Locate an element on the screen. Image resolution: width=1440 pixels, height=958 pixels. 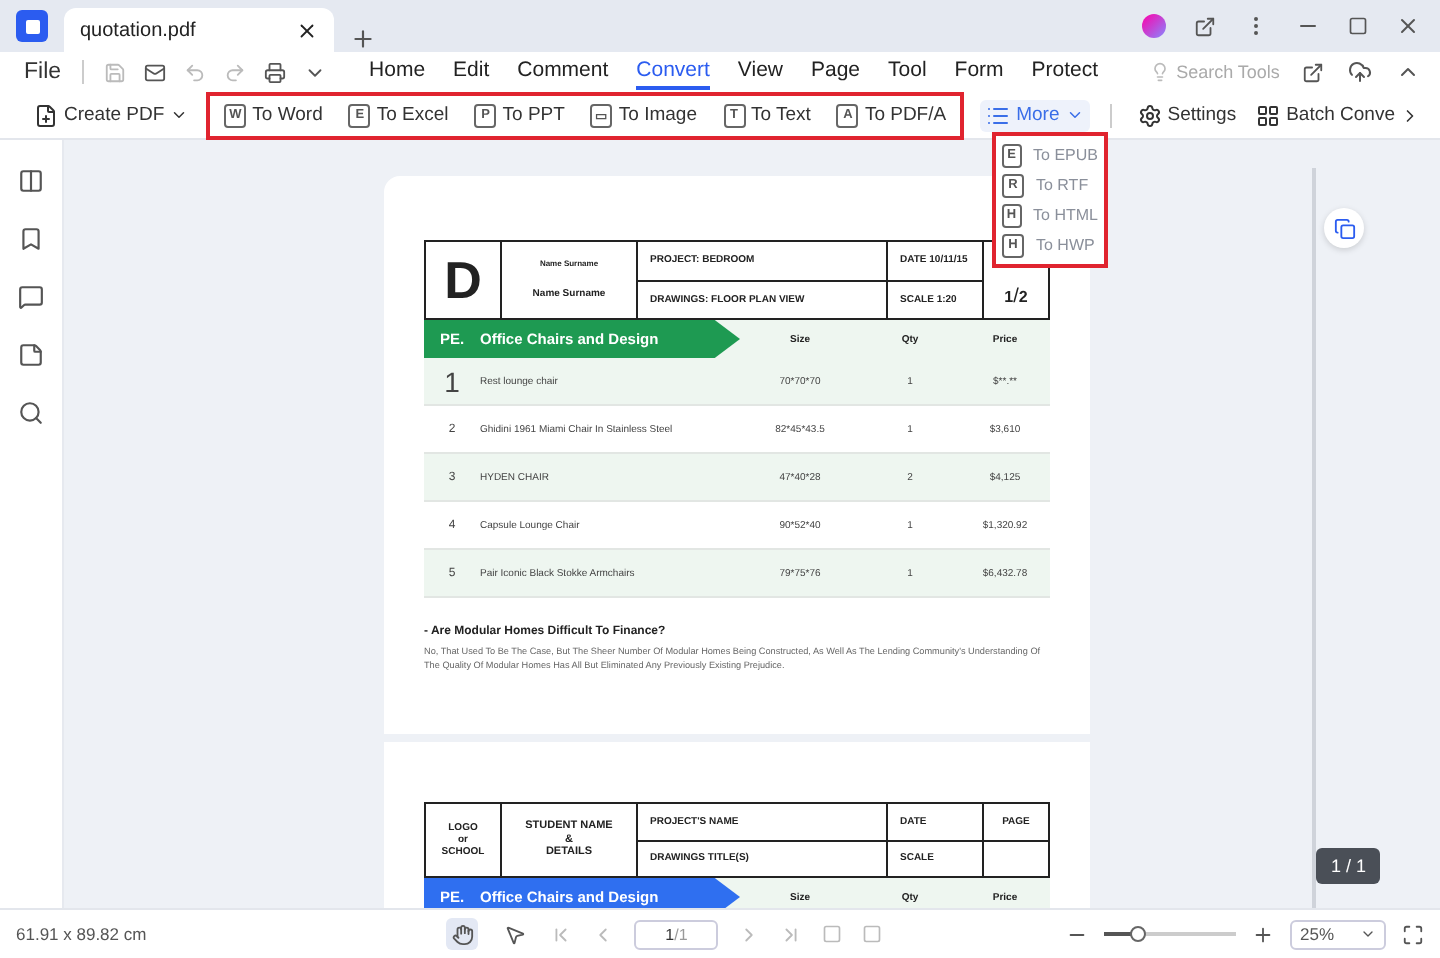
page-size-text: 61.91 x 89.82 cm is located at coordinates (81, 934).